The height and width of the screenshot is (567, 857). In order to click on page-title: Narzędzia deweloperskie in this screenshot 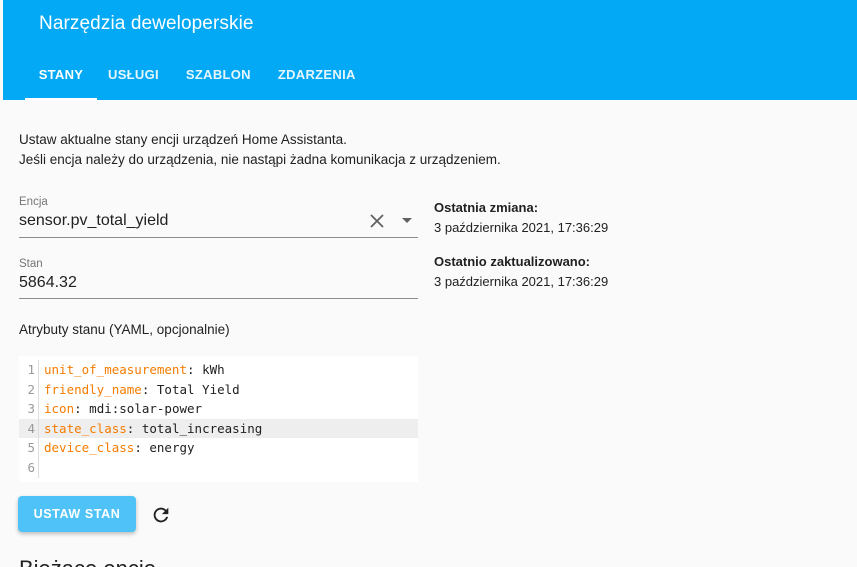, I will do `click(146, 23)`.